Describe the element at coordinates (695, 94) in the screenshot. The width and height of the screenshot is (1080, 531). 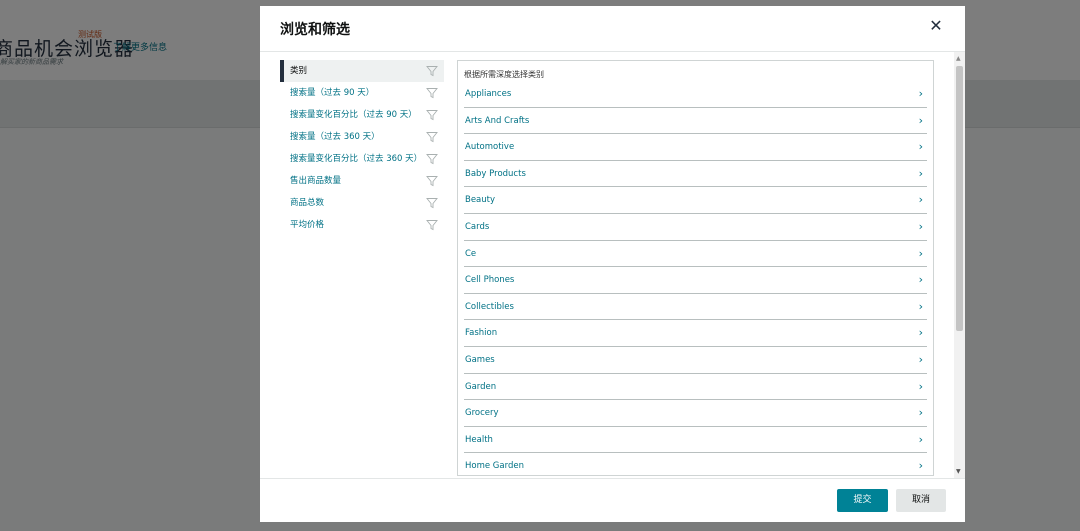
I see `category-row: Appliances ›` at that location.